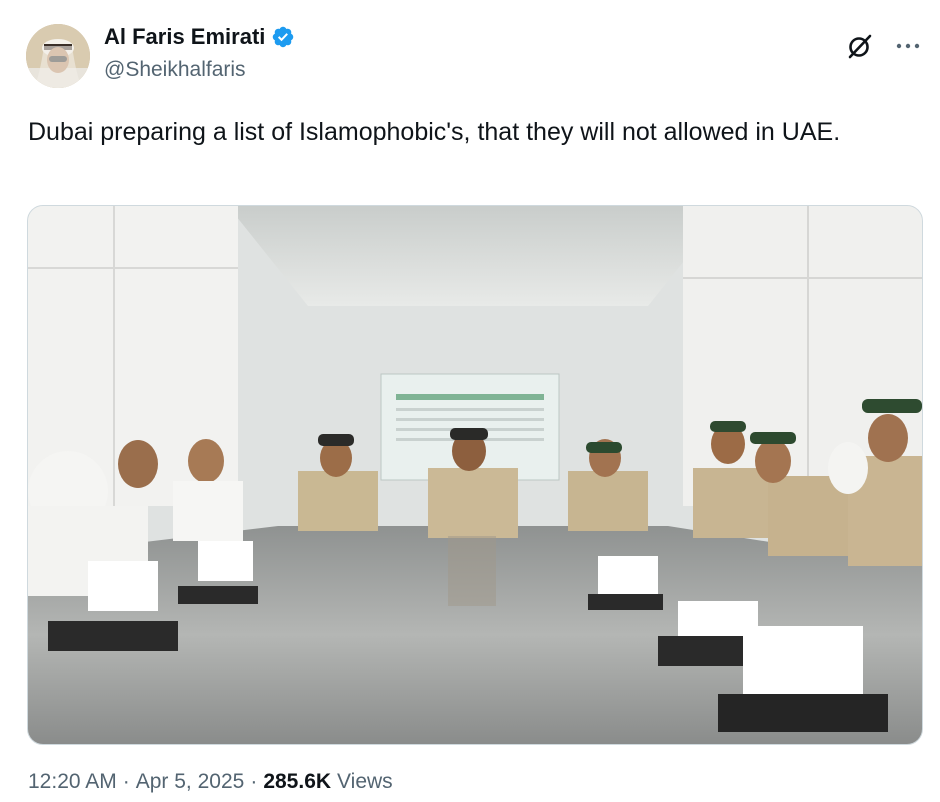 This screenshot has width=940, height=802. I want to click on views-label: Views, so click(365, 781).